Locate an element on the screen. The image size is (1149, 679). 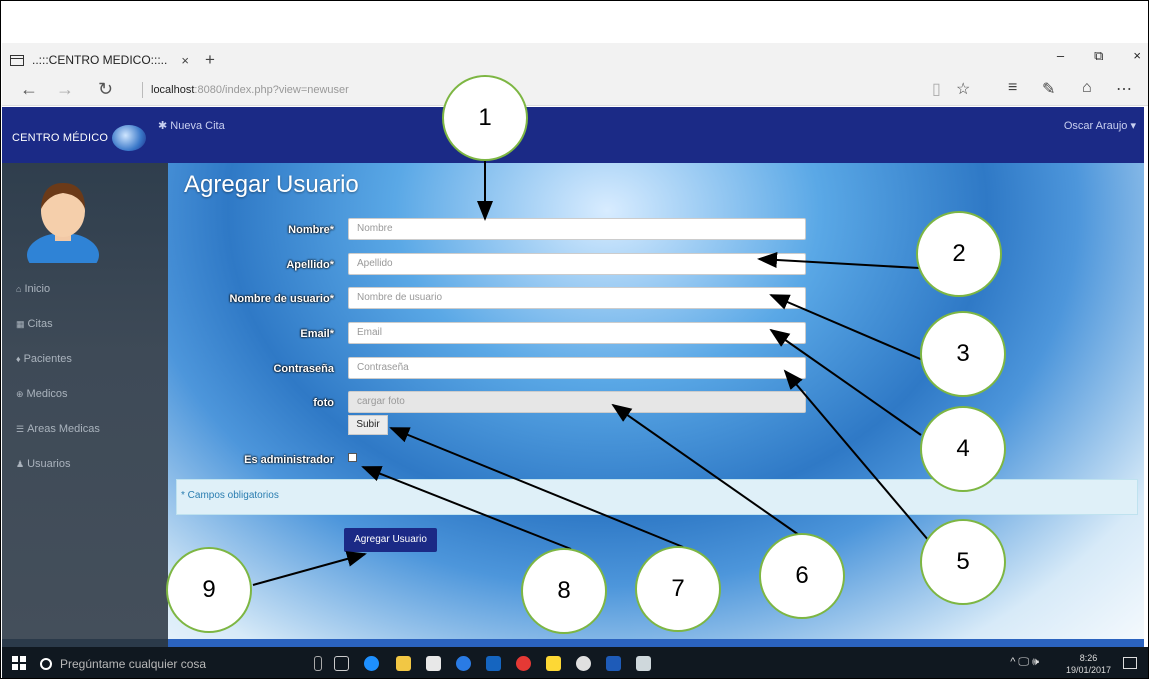
required-fields-note: * Campos obligatorios is located at coordinates (230, 495).